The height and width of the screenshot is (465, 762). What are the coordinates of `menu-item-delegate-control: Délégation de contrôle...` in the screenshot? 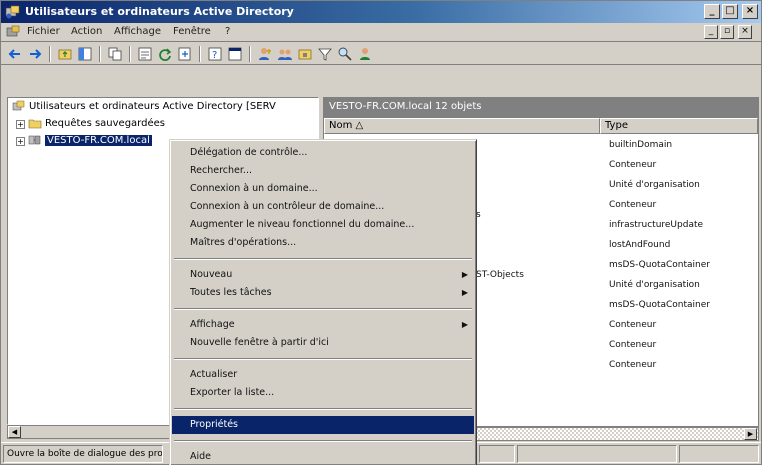 It's located at (323, 153).